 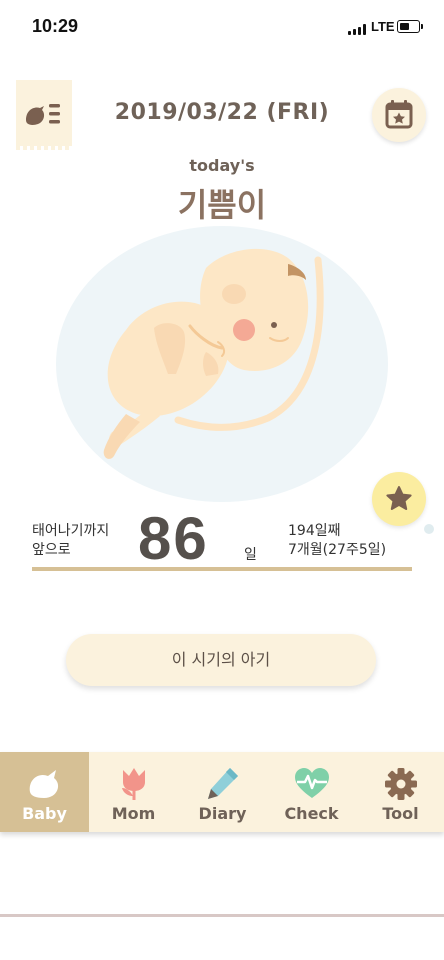 What do you see at coordinates (314, 531) in the screenshot?
I see `elapsed-days: 194일째` at bounding box center [314, 531].